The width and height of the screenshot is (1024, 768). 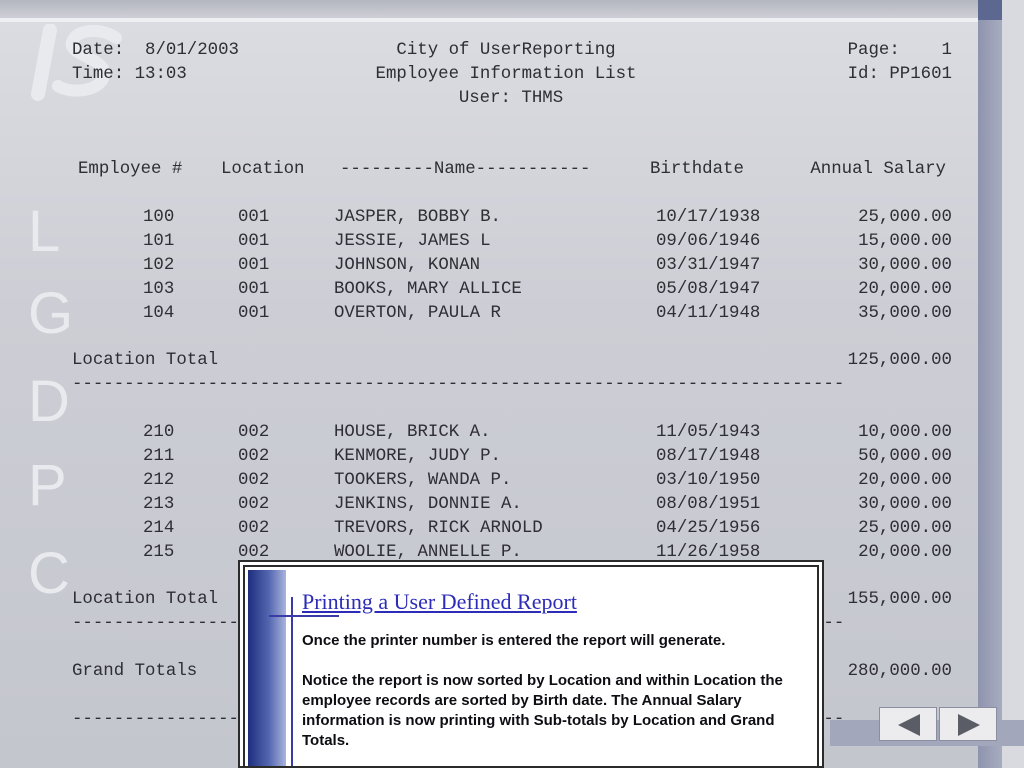 I want to click on previous-slide-button, so click(x=908, y=724).